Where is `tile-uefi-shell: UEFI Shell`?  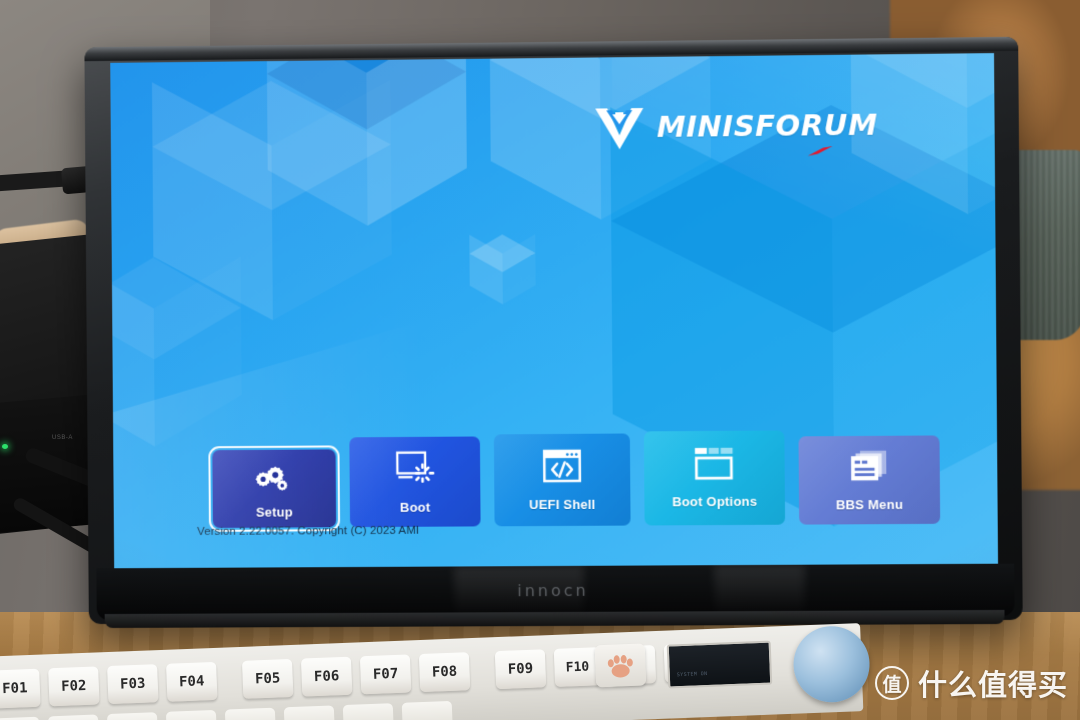 tile-uefi-shell: UEFI Shell is located at coordinates (562, 480).